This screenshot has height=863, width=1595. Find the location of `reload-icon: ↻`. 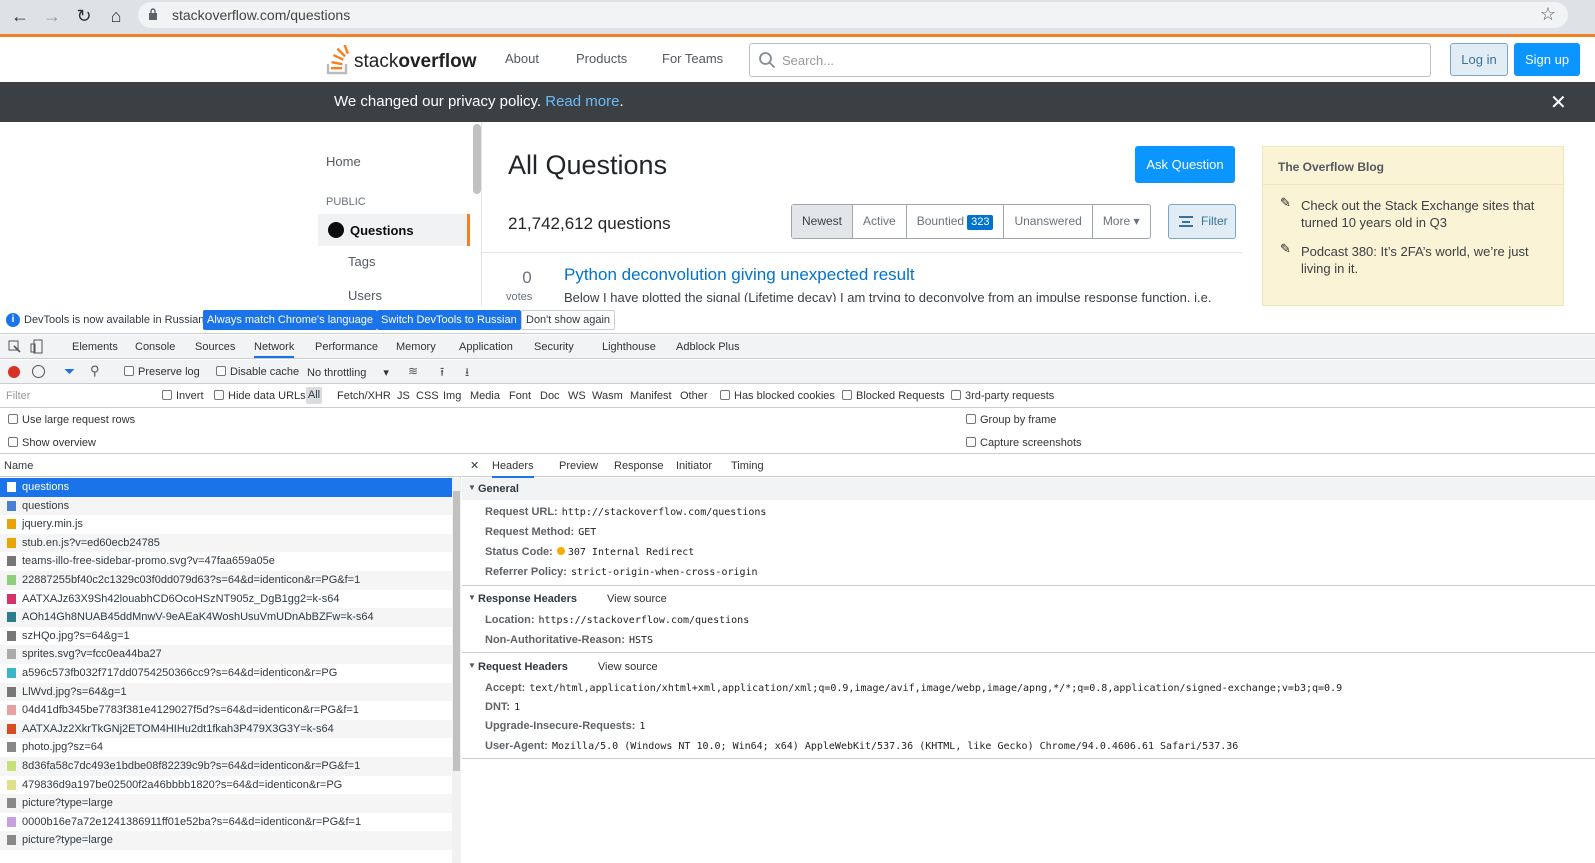

reload-icon: ↻ is located at coordinates (84, 16).